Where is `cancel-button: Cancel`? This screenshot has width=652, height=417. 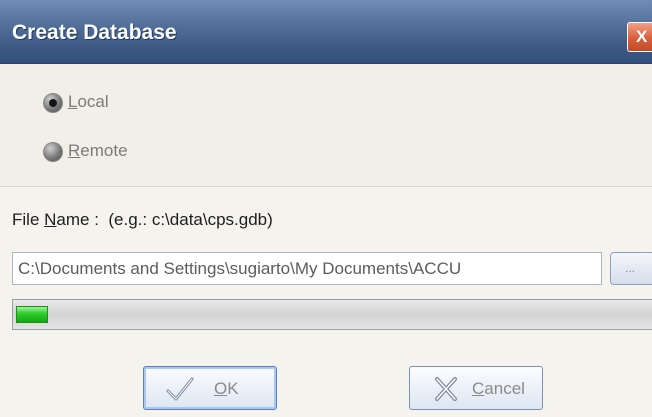
cancel-button: Cancel is located at coordinates (476, 388).